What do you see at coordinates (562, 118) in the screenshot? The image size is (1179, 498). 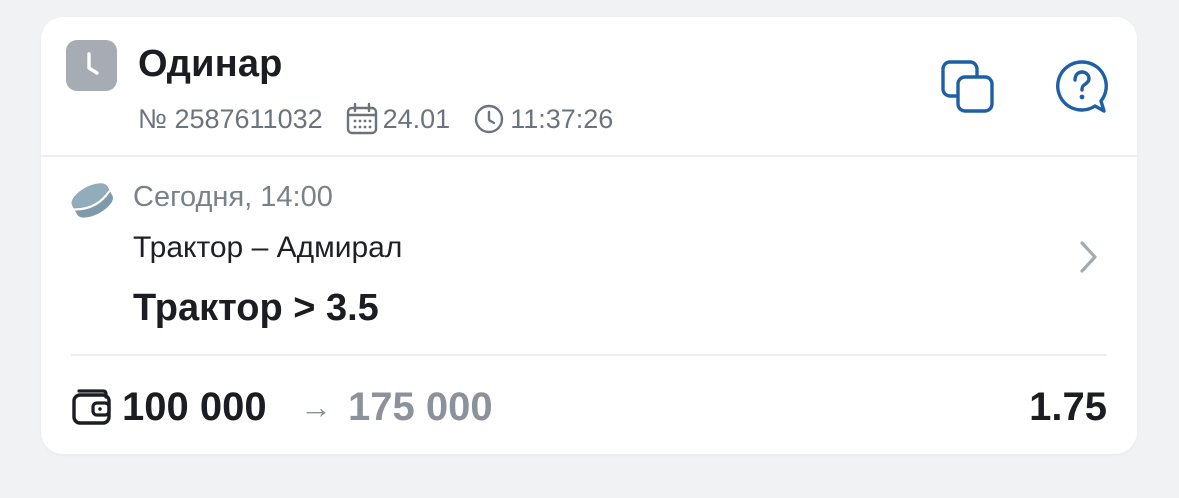 I see `bet-time: 11:37:26` at bounding box center [562, 118].